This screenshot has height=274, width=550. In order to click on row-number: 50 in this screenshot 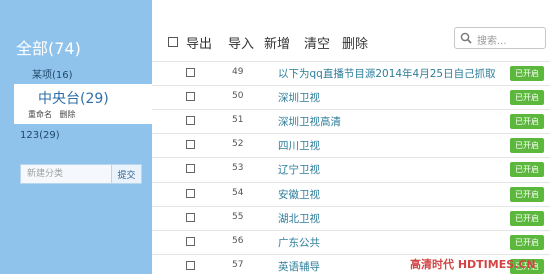, I will do `click(238, 96)`.